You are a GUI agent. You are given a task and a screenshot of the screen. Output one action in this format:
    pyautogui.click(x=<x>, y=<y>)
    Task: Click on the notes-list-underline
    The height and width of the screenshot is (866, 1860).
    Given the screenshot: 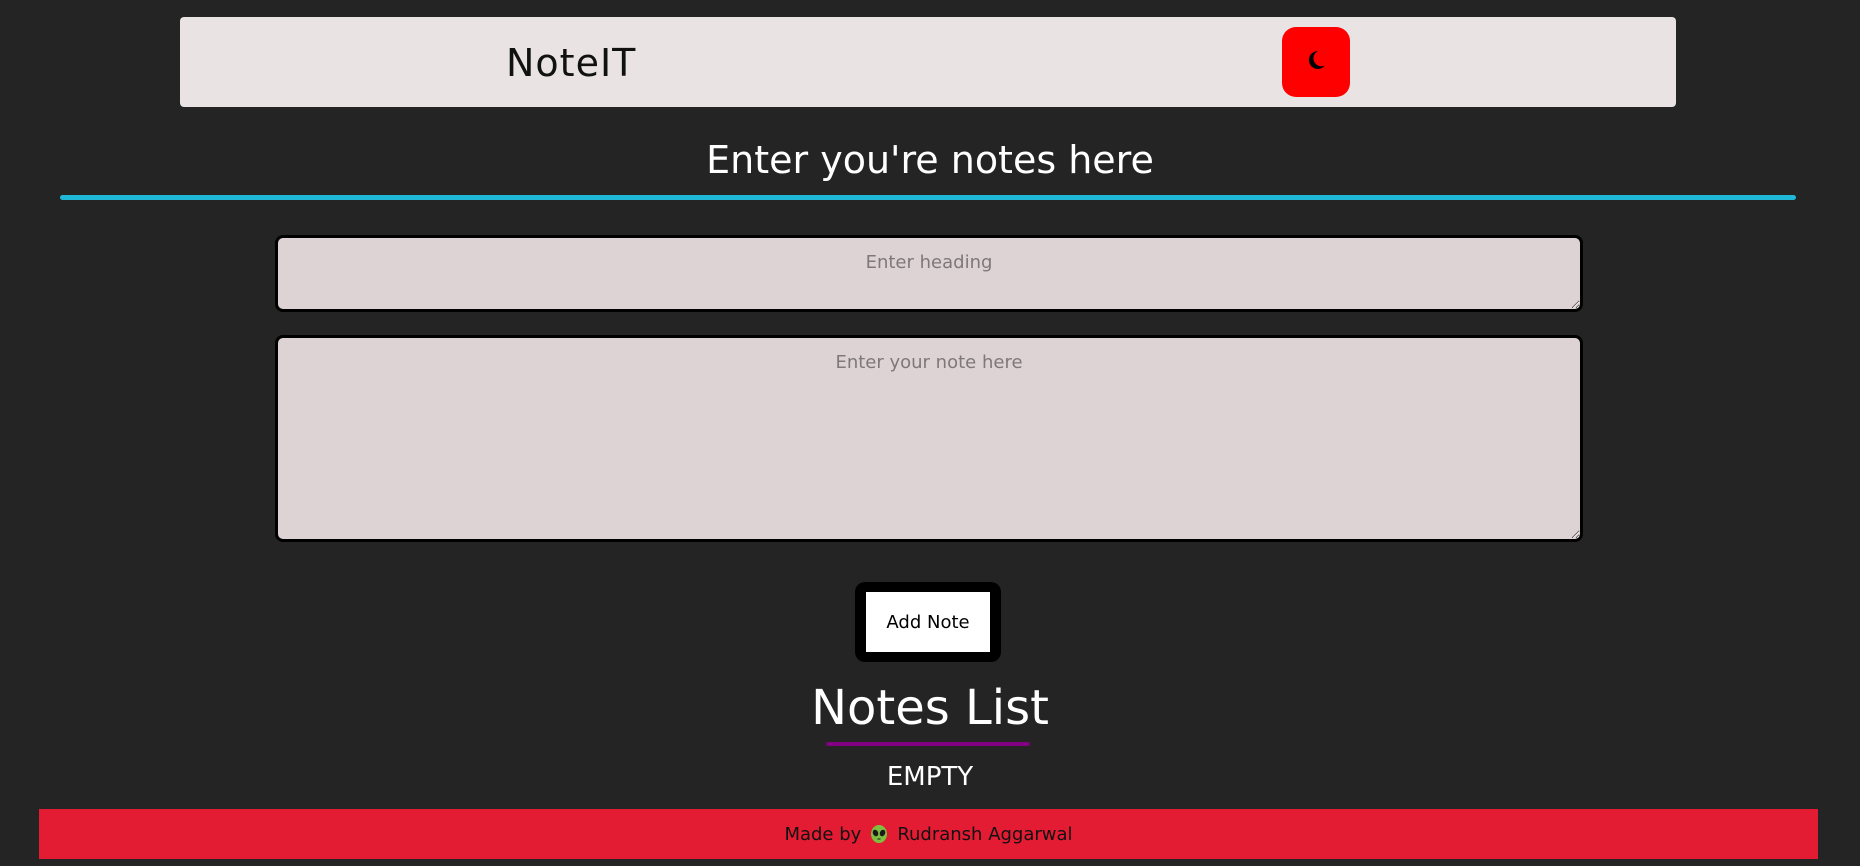 What is the action you would take?
    pyautogui.click(x=928, y=744)
    